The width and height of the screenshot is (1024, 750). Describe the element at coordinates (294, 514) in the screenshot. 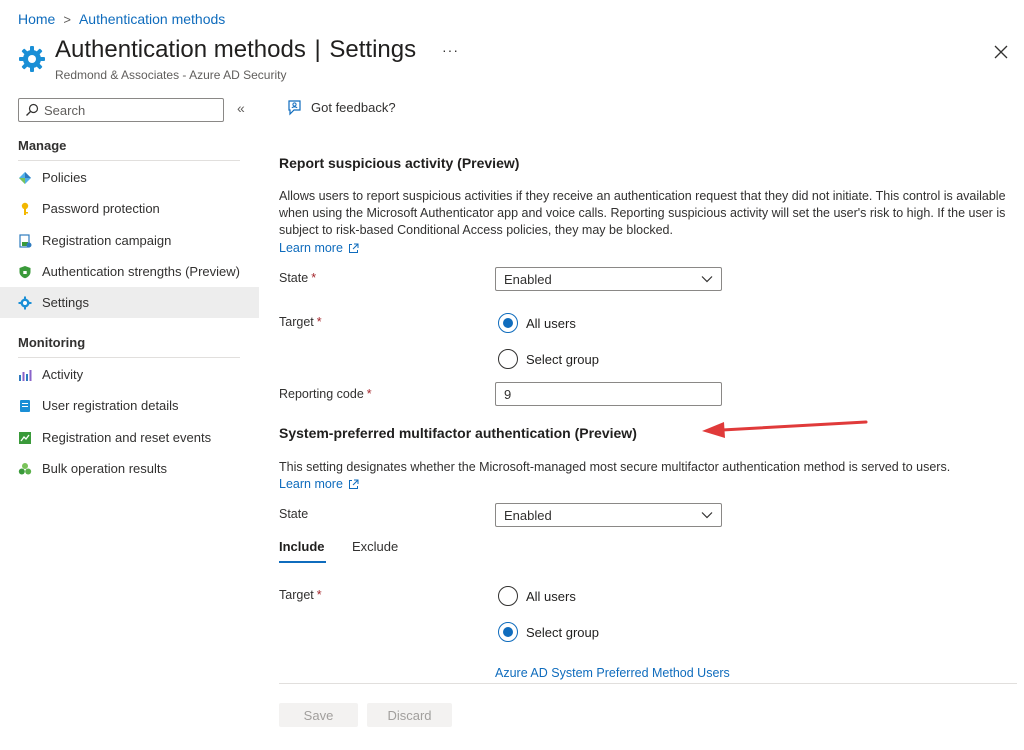

I see `mfa-state-label: State` at that location.